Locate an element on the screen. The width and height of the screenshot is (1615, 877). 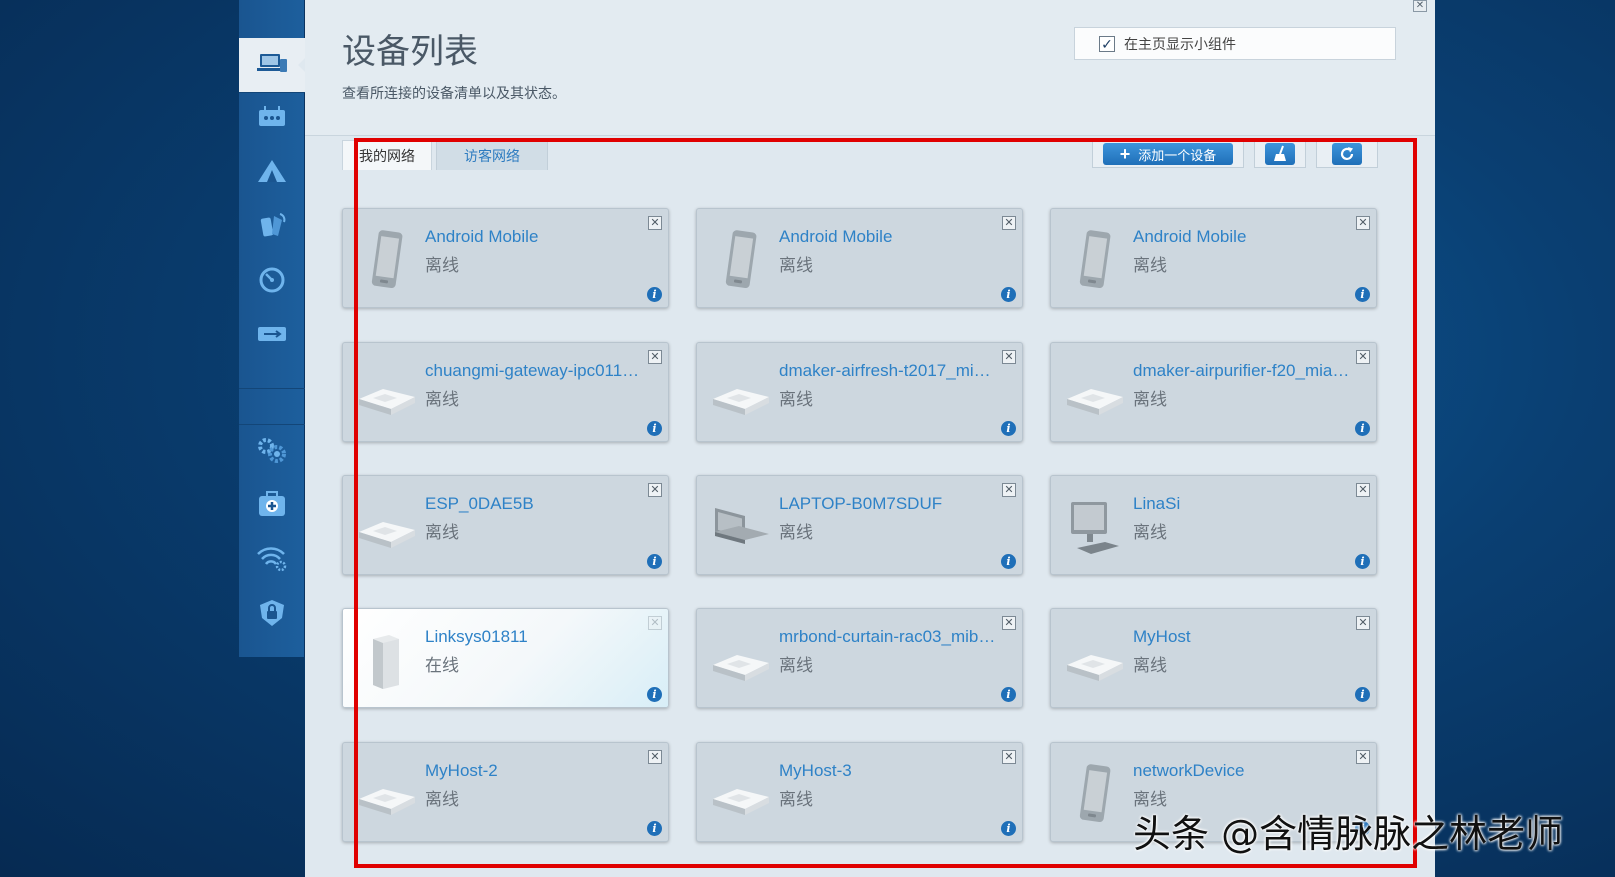
router-icon is located at coordinates (272, 119).